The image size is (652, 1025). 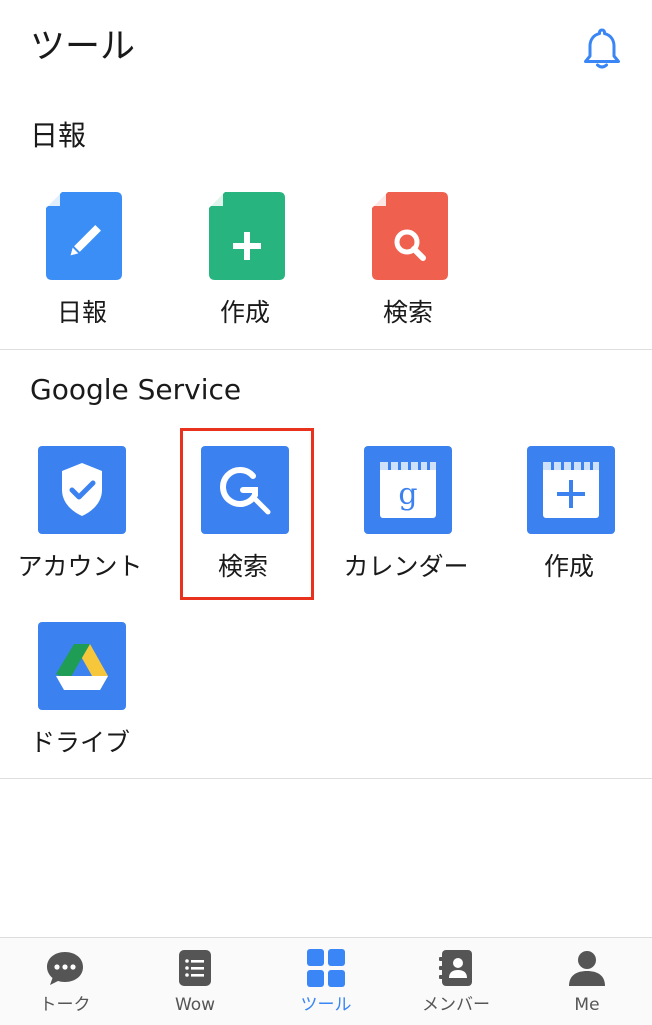 I want to click on google-drive-label: ドライブ, so click(x=79, y=742).